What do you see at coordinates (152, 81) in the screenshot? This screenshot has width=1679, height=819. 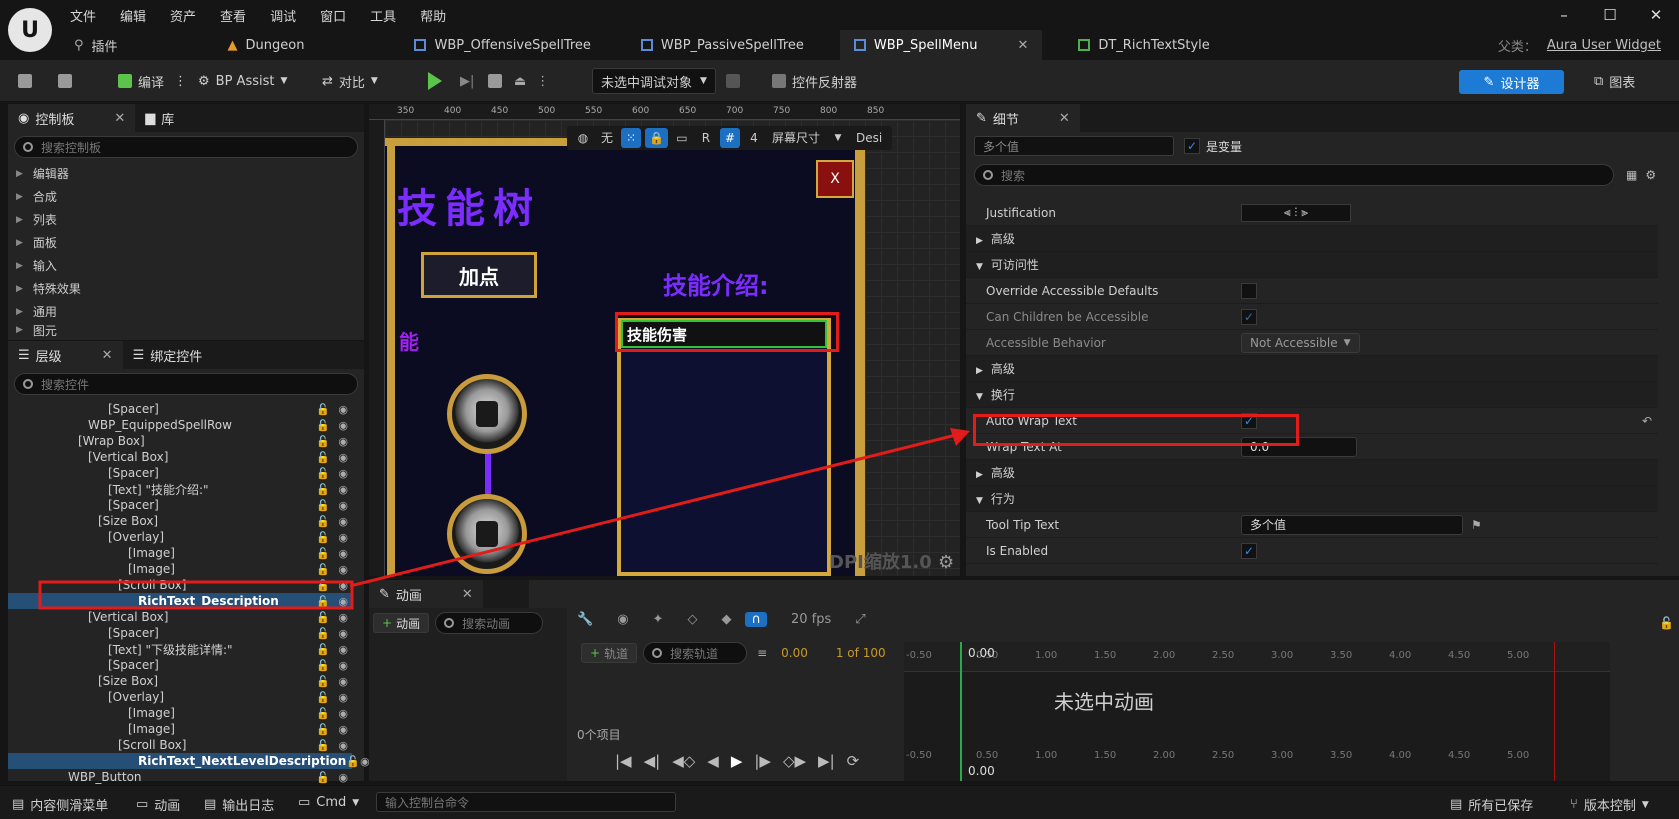 I see `compile-button: 编译 ⋮` at bounding box center [152, 81].